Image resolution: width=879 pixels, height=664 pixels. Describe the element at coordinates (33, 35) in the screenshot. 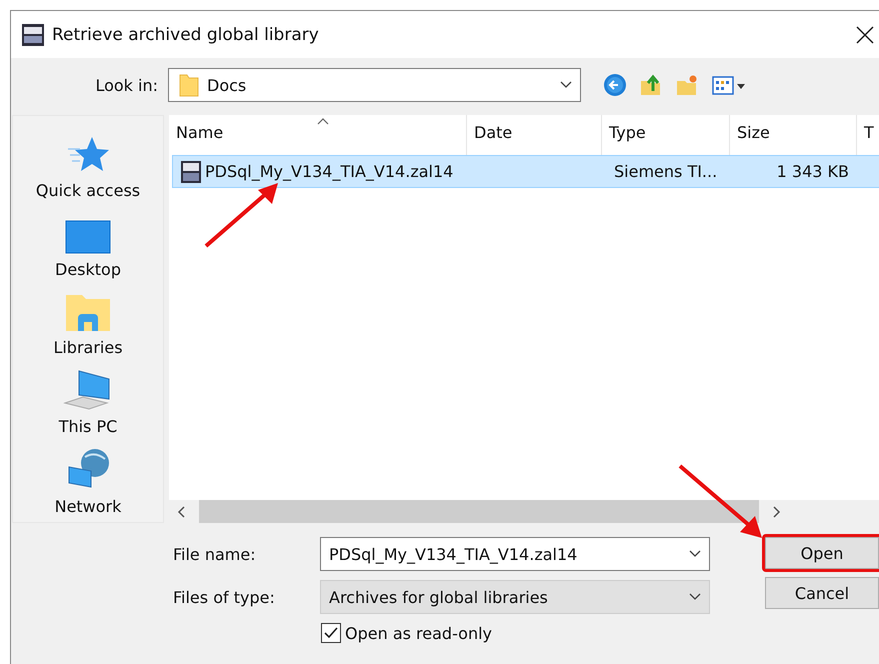

I see `app-logo-icon` at that location.